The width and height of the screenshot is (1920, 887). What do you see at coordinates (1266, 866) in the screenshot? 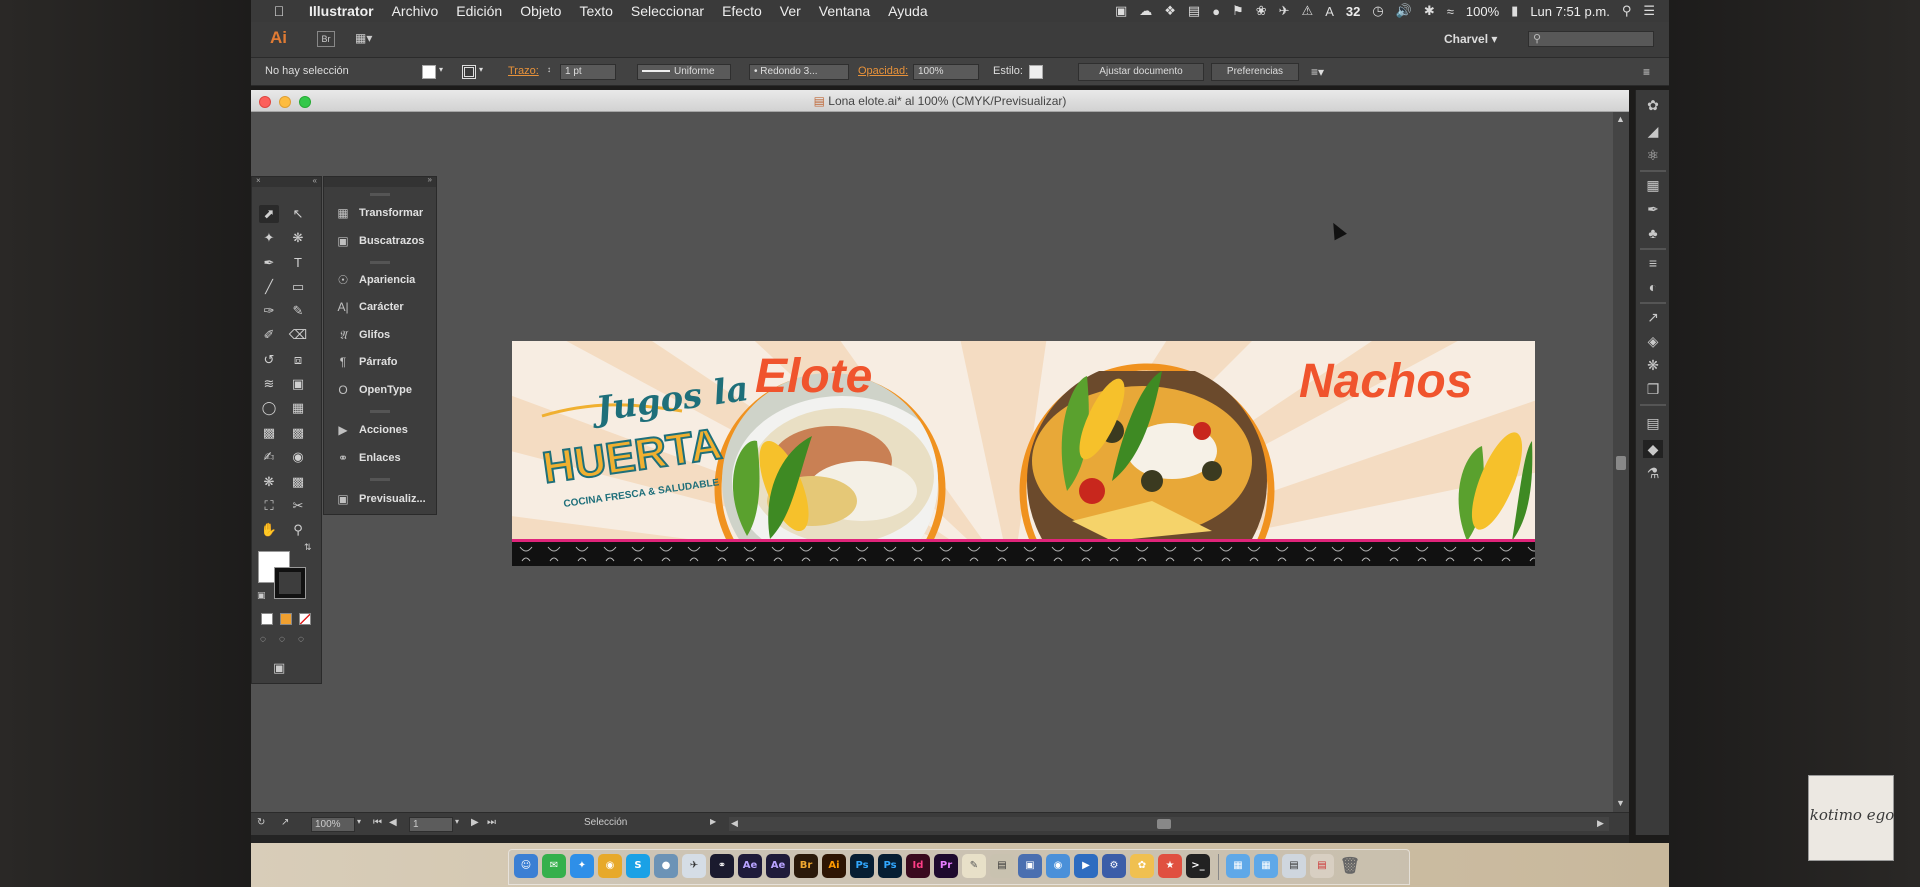
I see `downloads-folder-icon: ▦` at bounding box center [1266, 866].